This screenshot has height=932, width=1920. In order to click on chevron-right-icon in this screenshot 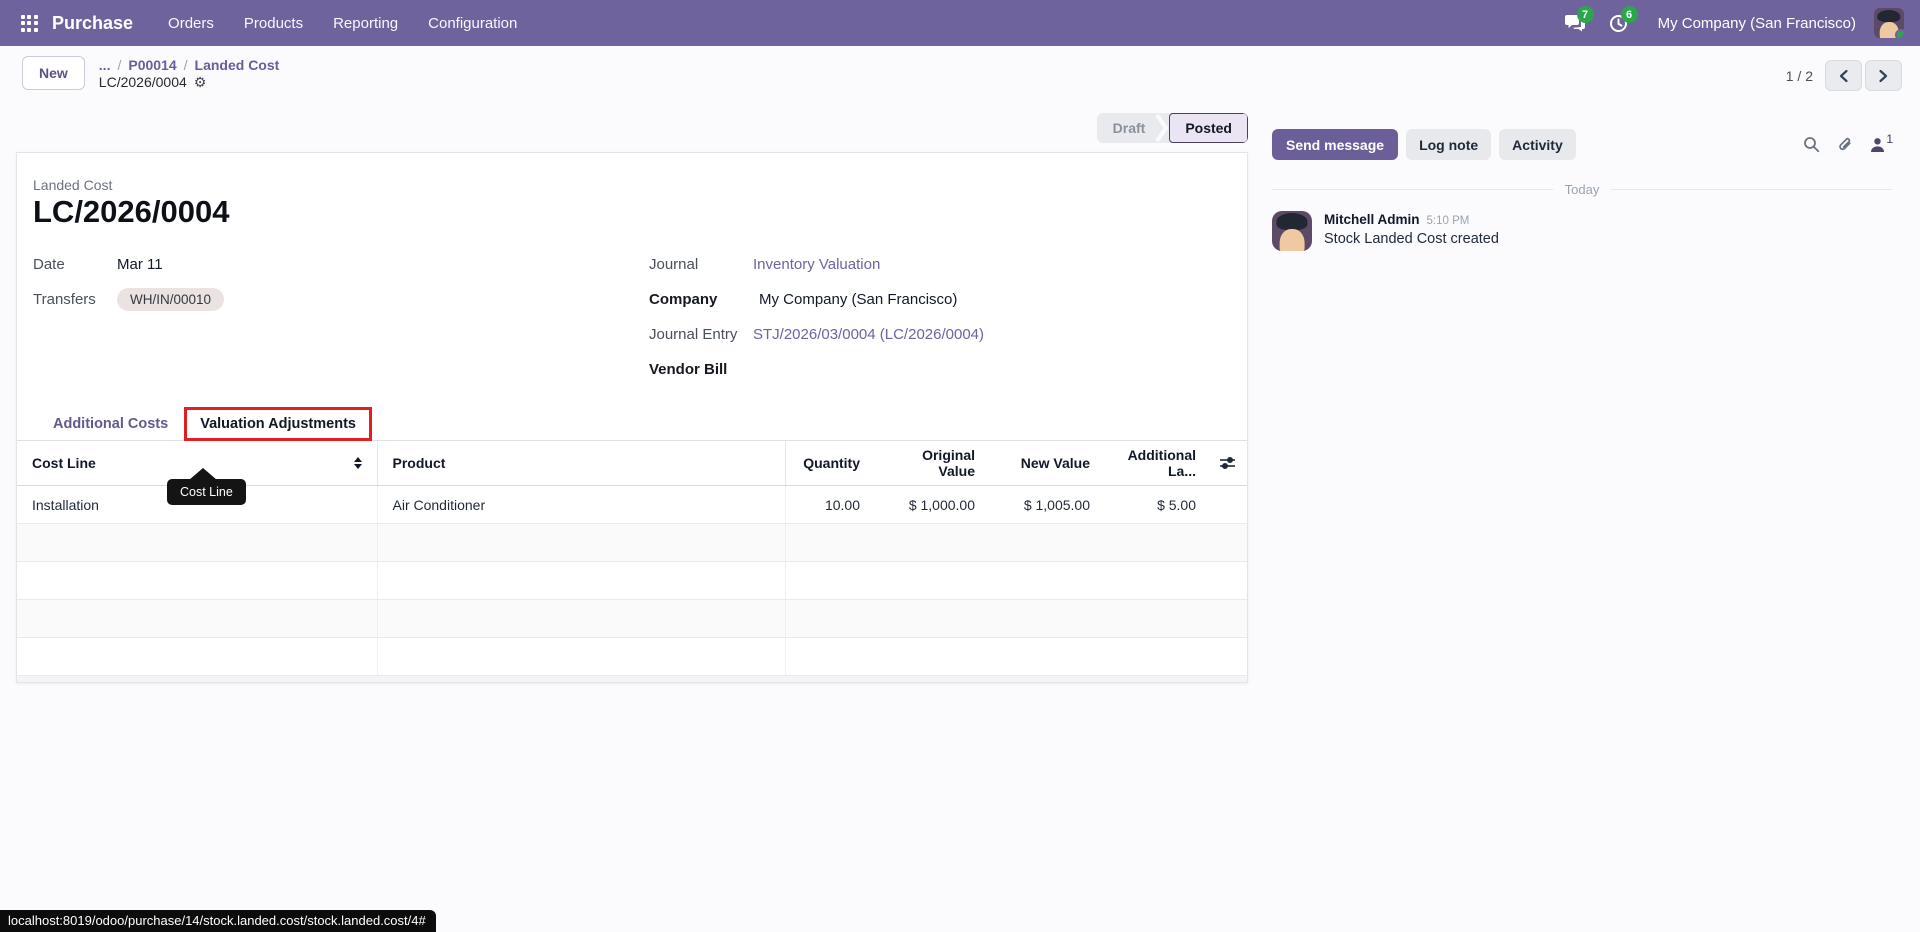, I will do `click(1883, 76)`.